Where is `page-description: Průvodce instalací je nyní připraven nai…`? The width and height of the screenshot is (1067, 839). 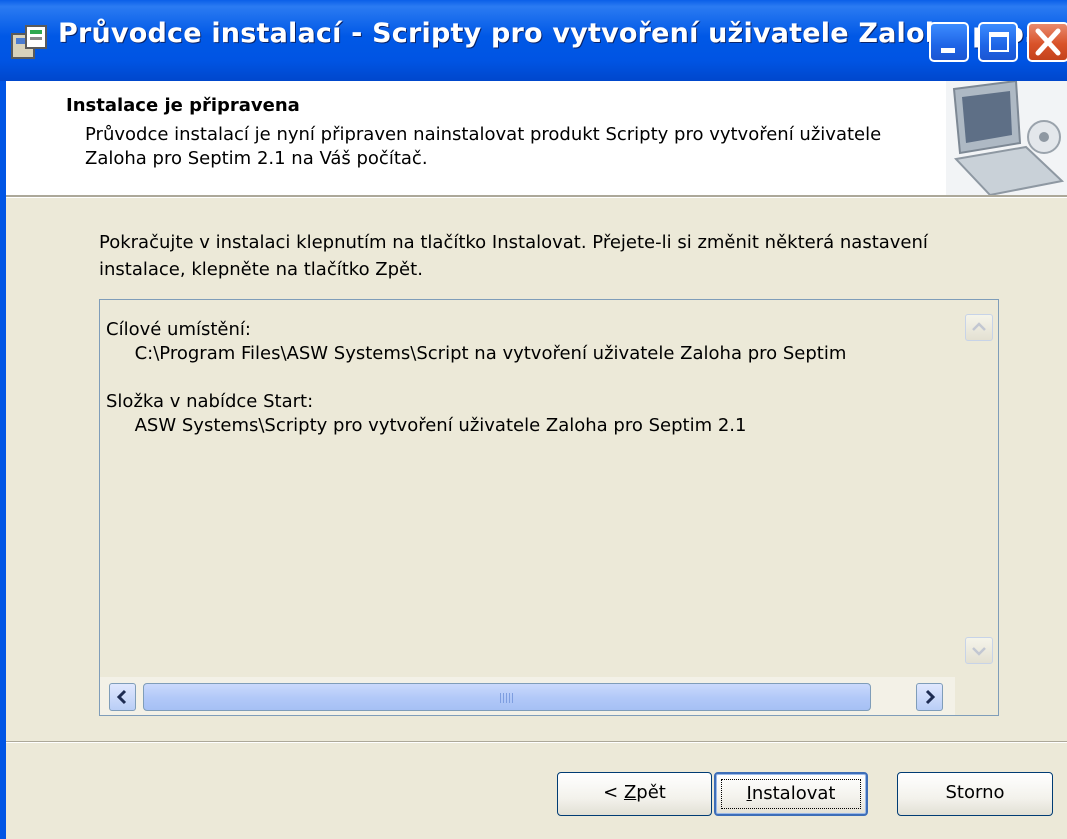
page-description: Průvodce instalací je nyní připraven nai… is located at coordinates (483, 146).